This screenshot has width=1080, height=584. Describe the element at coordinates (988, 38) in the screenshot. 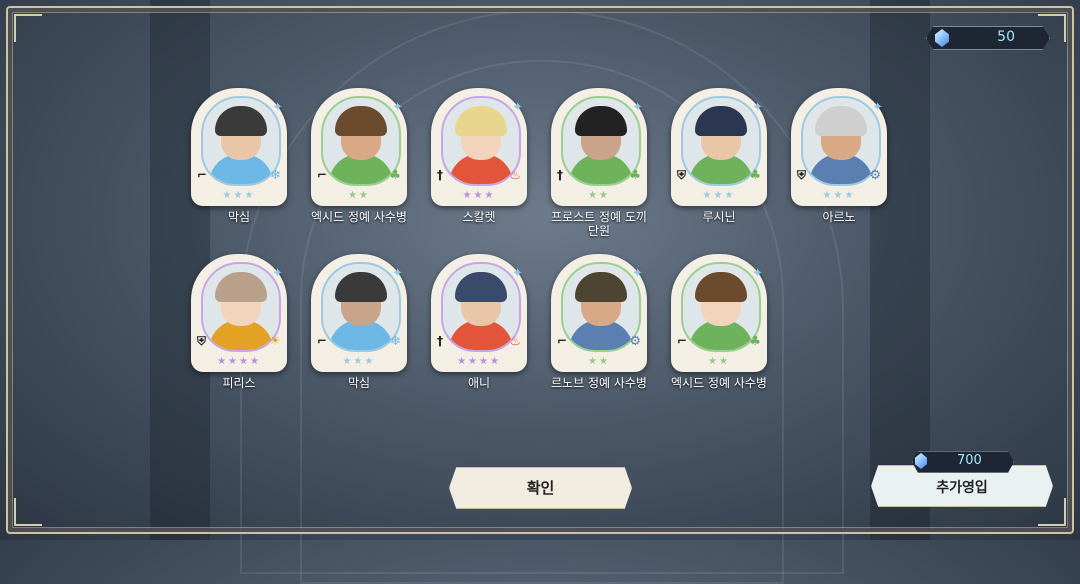

I see `gem-currency-display: 50` at that location.